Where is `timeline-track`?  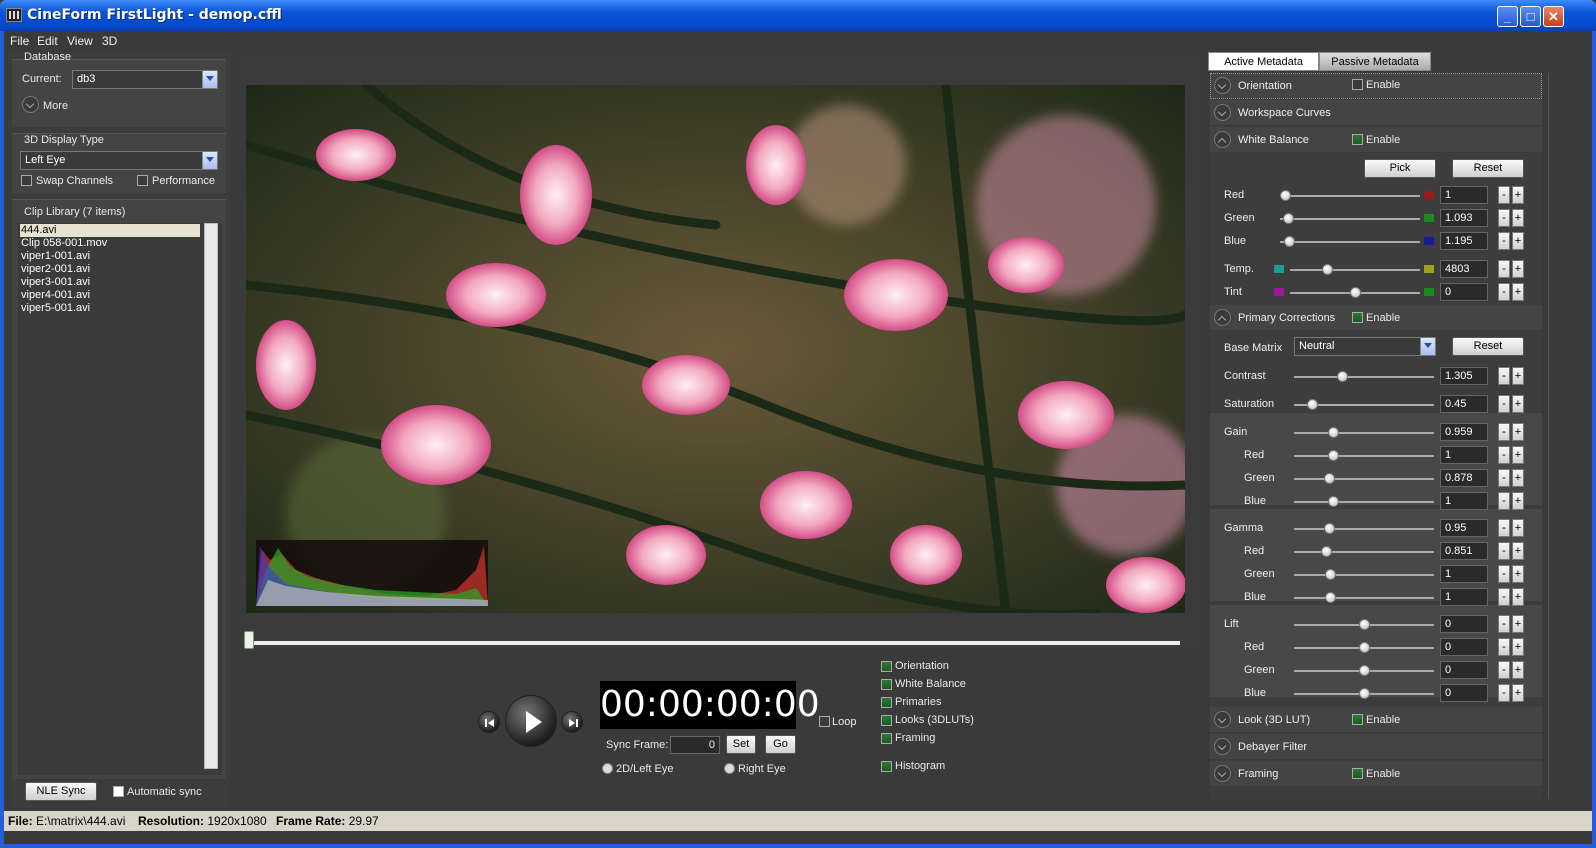 timeline-track is located at coordinates (715, 643).